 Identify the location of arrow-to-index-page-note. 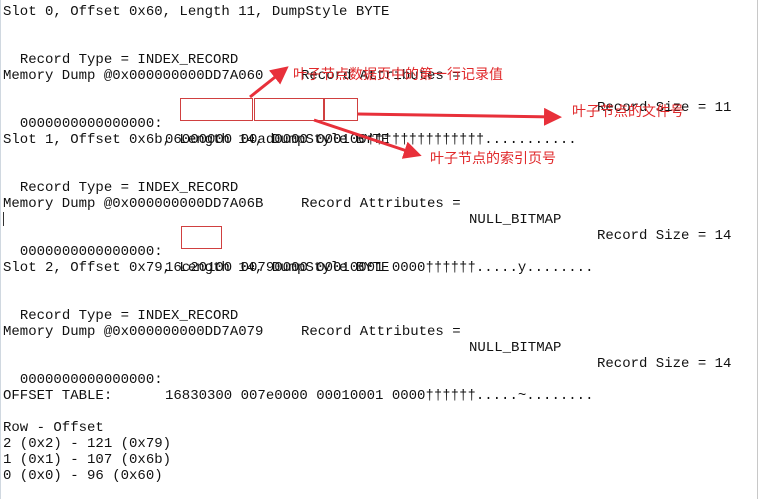
(367, 138).